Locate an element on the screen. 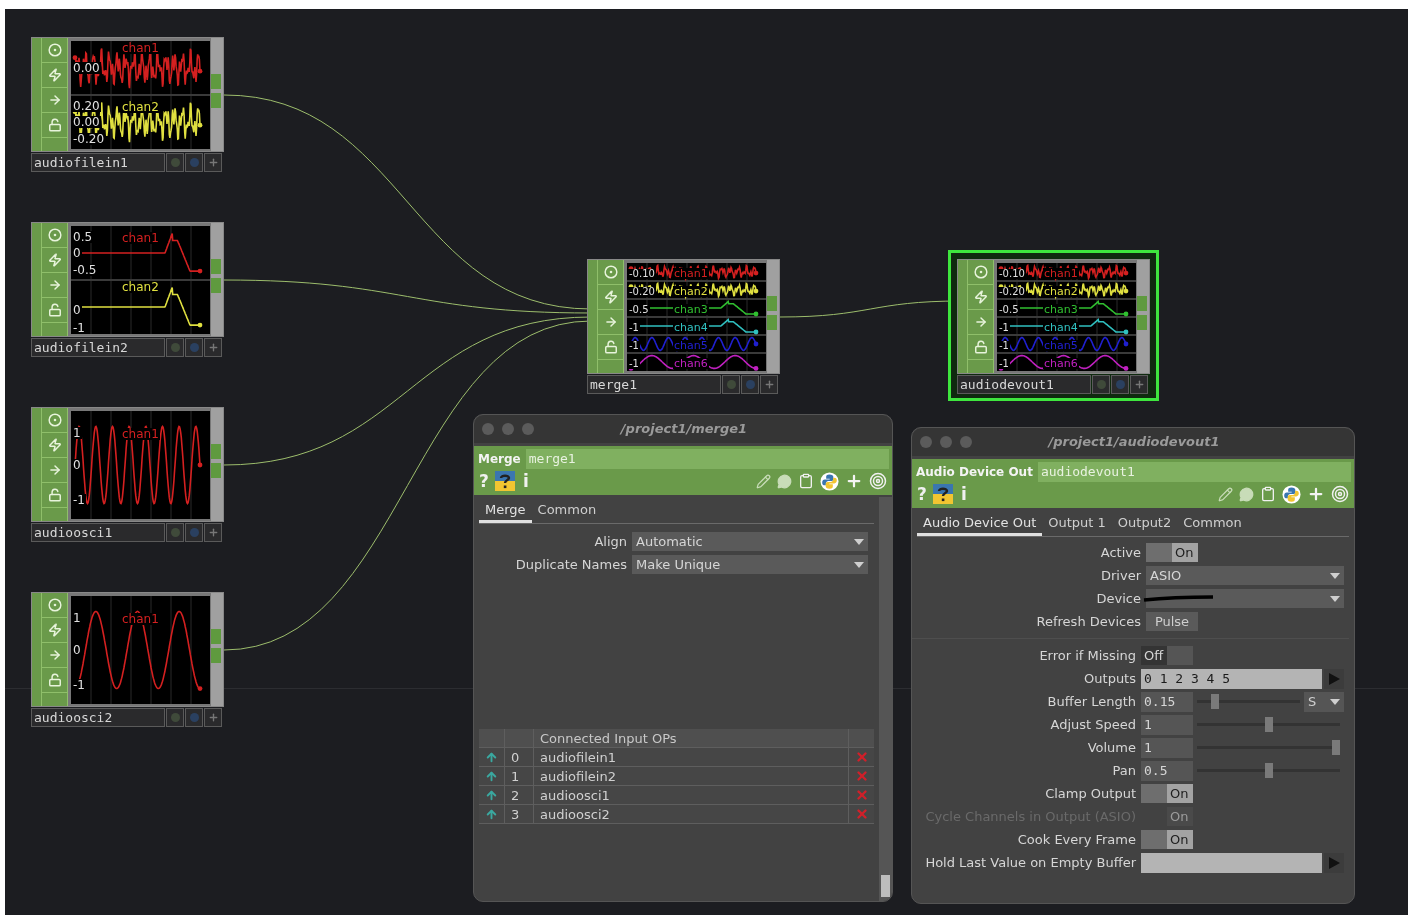 Image resolution: width=1413 pixels, height=919 pixels. python-help-icon is located at coordinates (504, 481).